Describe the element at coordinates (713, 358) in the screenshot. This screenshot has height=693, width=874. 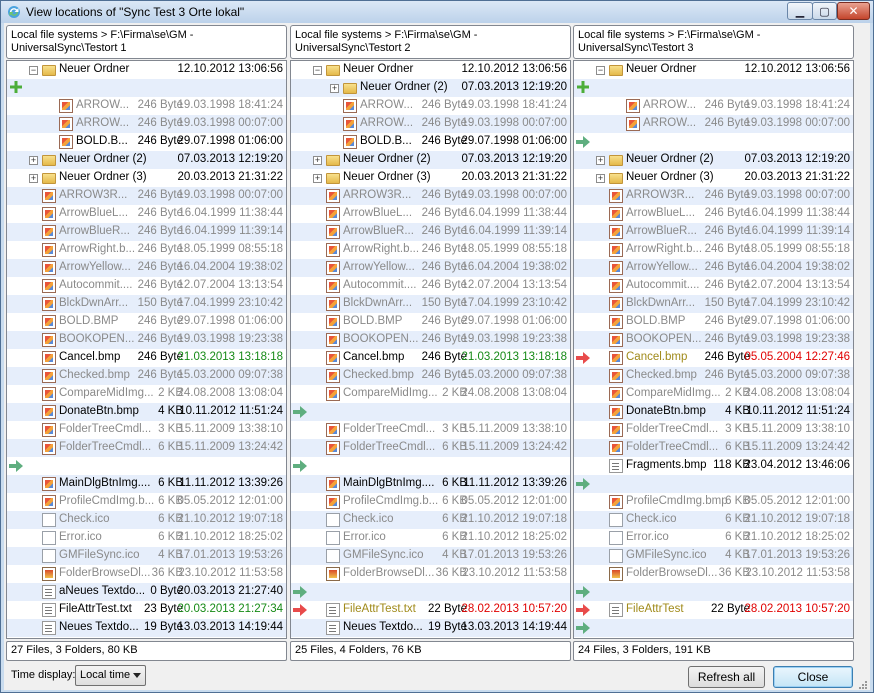
I see `file-row: Cancel.bmp 246 Byte 05.05.2004 12:27:46` at that location.